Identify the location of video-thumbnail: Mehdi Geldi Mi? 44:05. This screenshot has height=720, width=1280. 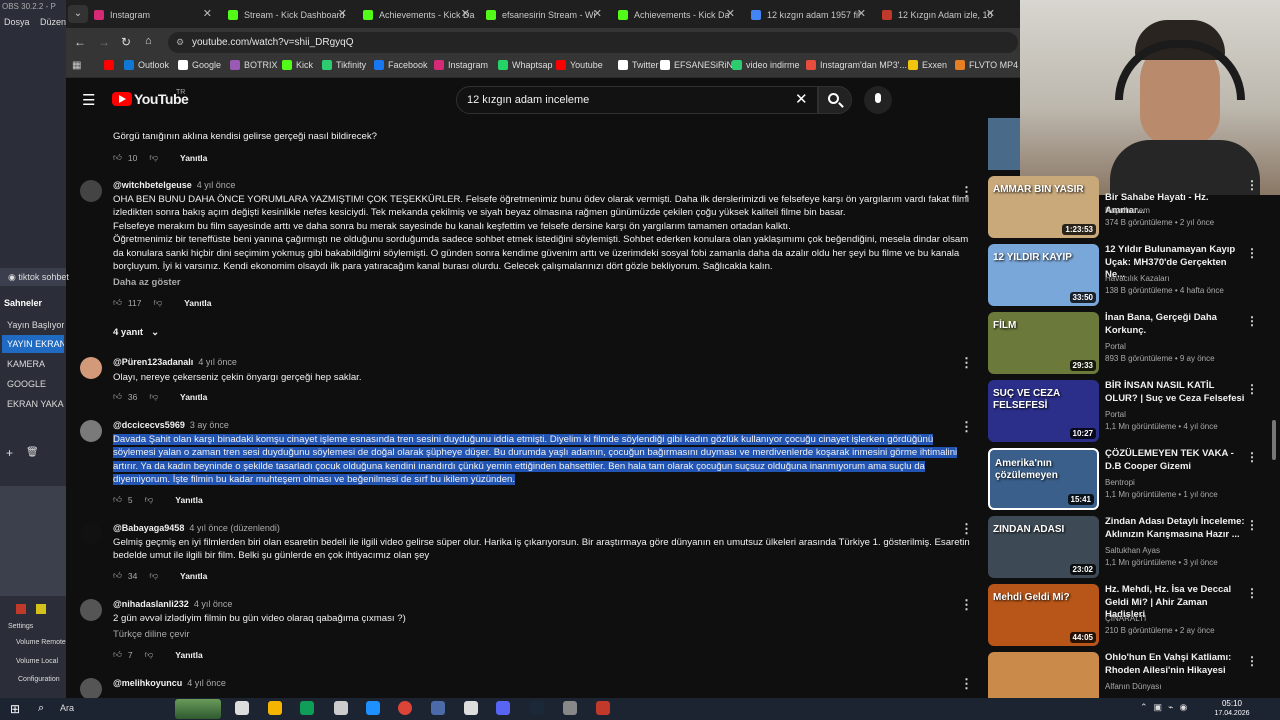
(1043, 615).